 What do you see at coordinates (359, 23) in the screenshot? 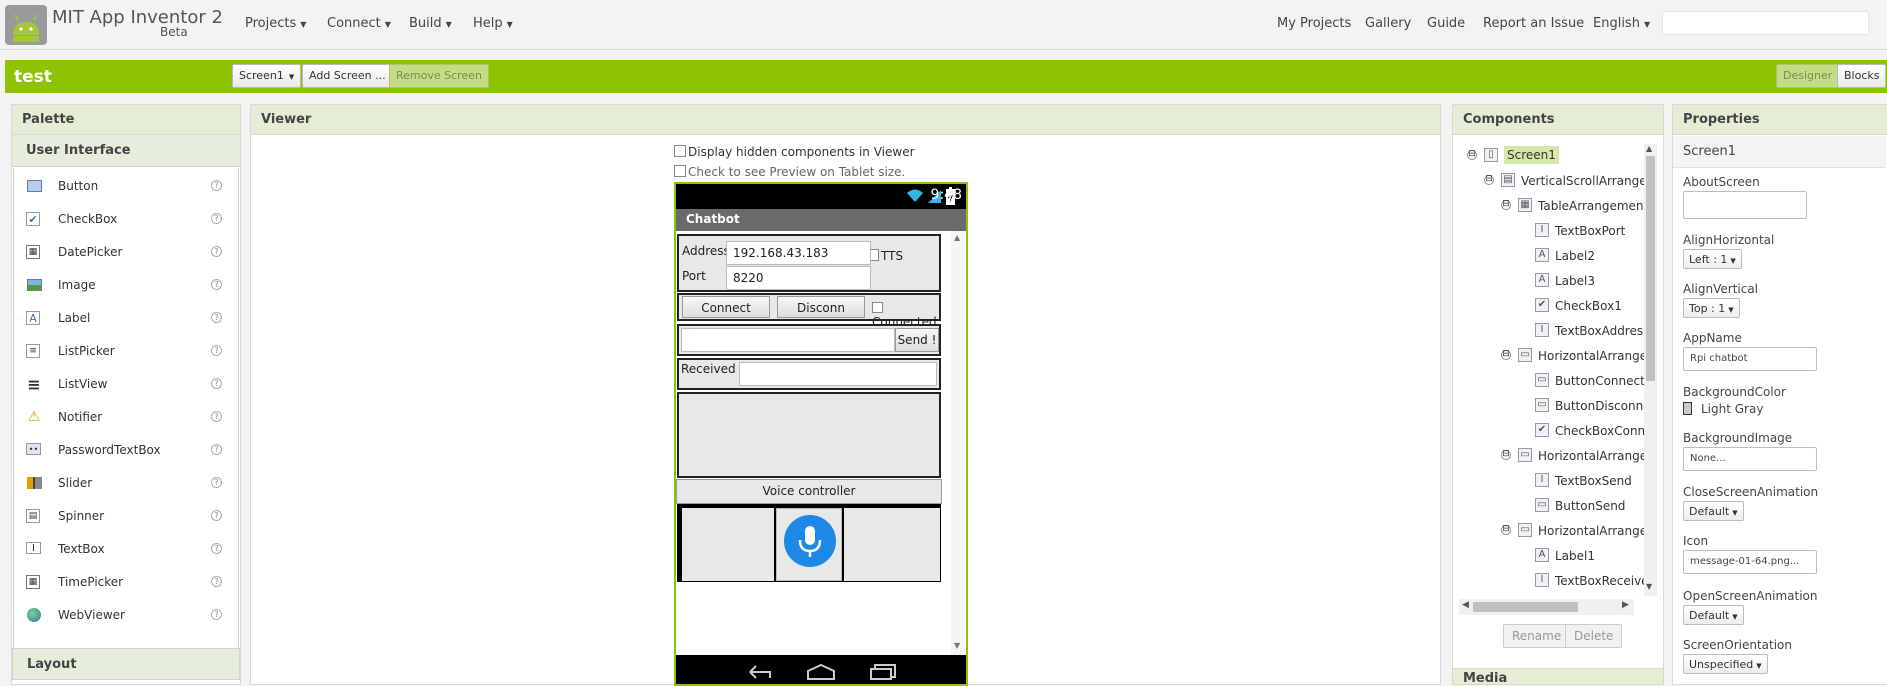
I see `menu-connect: Connect ▼` at bounding box center [359, 23].